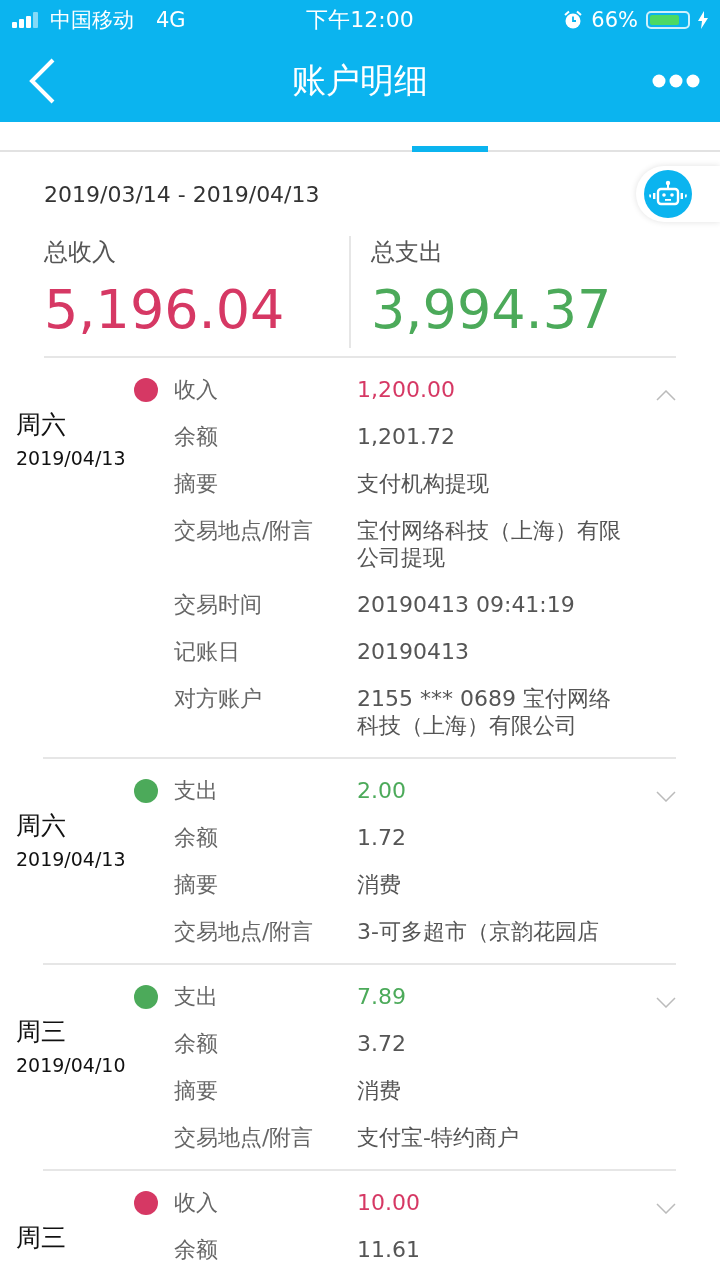 This screenshot has height=1280, width=720. What do you see at coordinates (389, 1249) in the screenshot?
I see `field-value: 11.61` at bounding box center [389, 1249].